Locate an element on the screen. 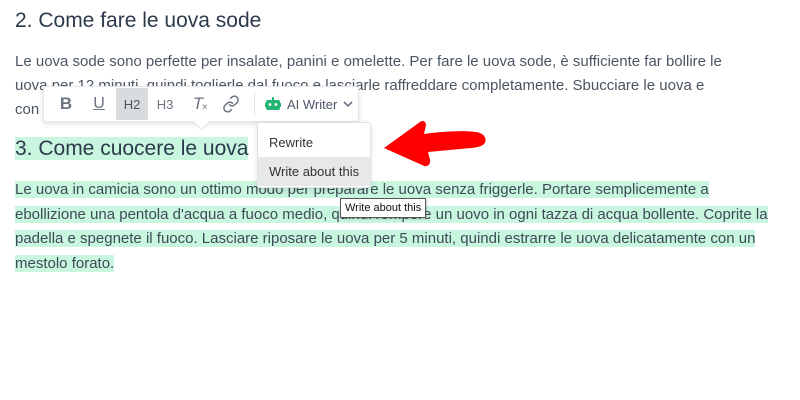 The width and height of the screenshot is (800, 400). menu-item-rewrite: Rewrite is located at coordinates (314, 142).